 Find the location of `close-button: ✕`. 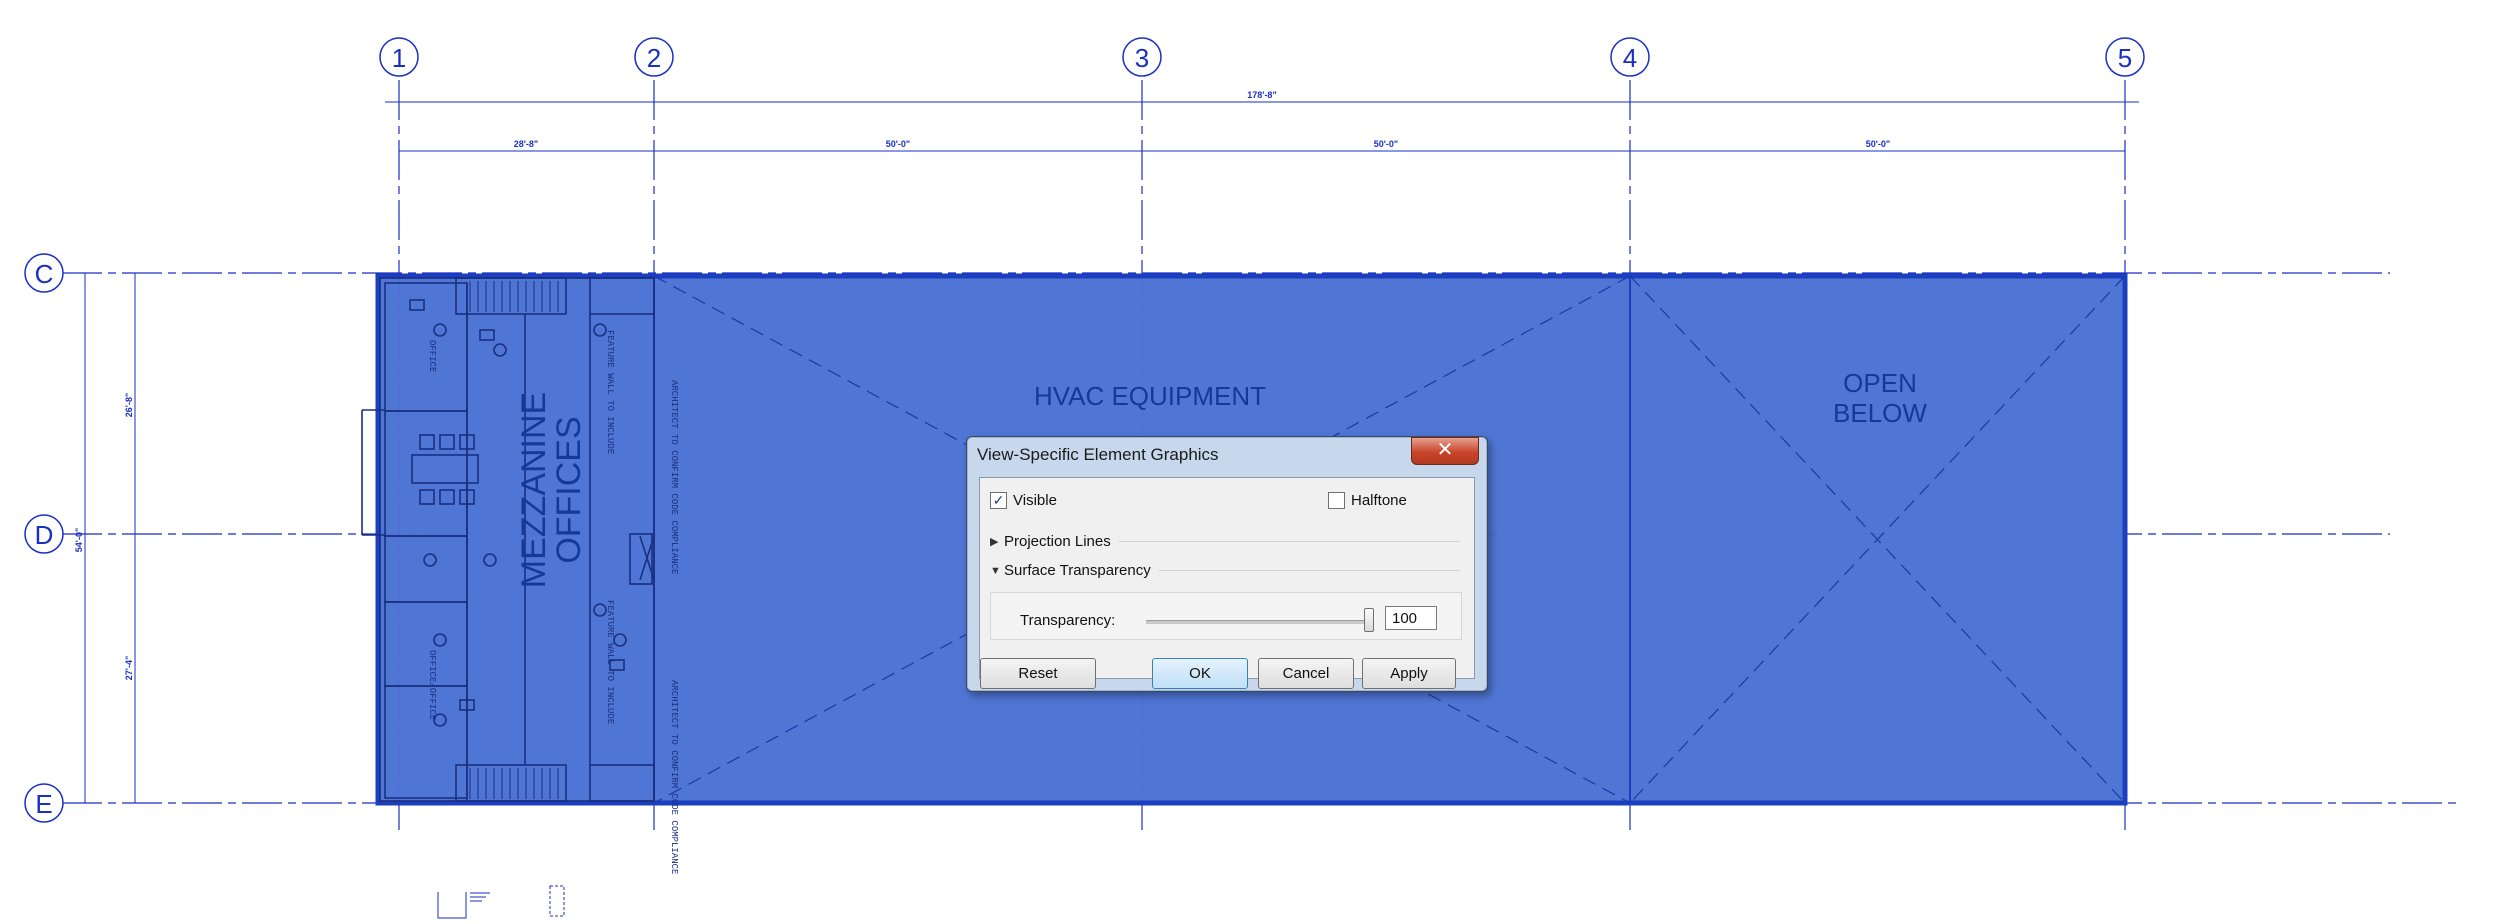

close-button: ✕ is located at coordinates (1445, 451).